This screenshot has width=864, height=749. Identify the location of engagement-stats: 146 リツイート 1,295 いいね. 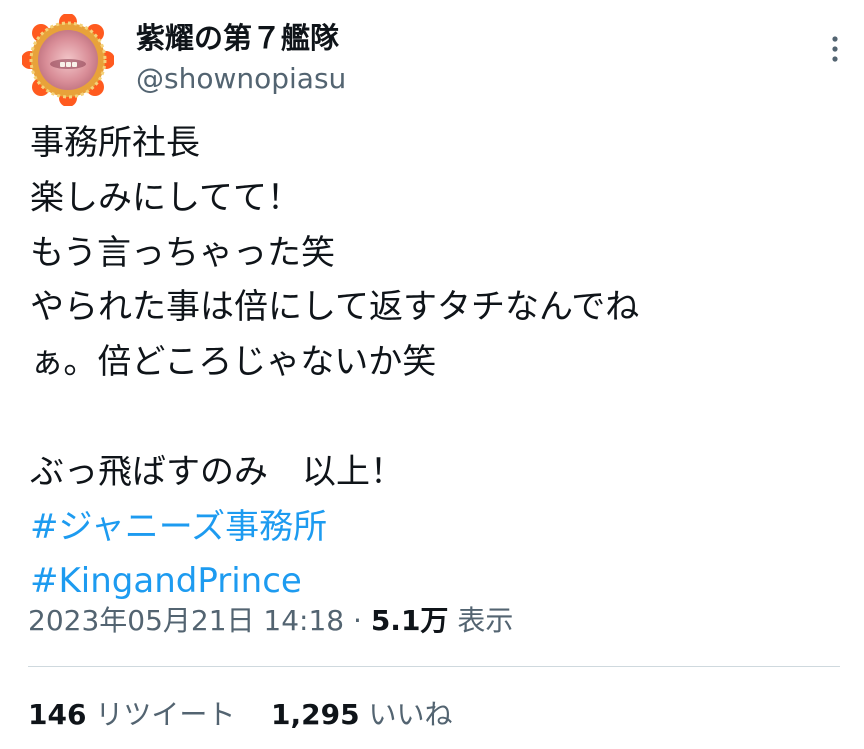
(240, 715).